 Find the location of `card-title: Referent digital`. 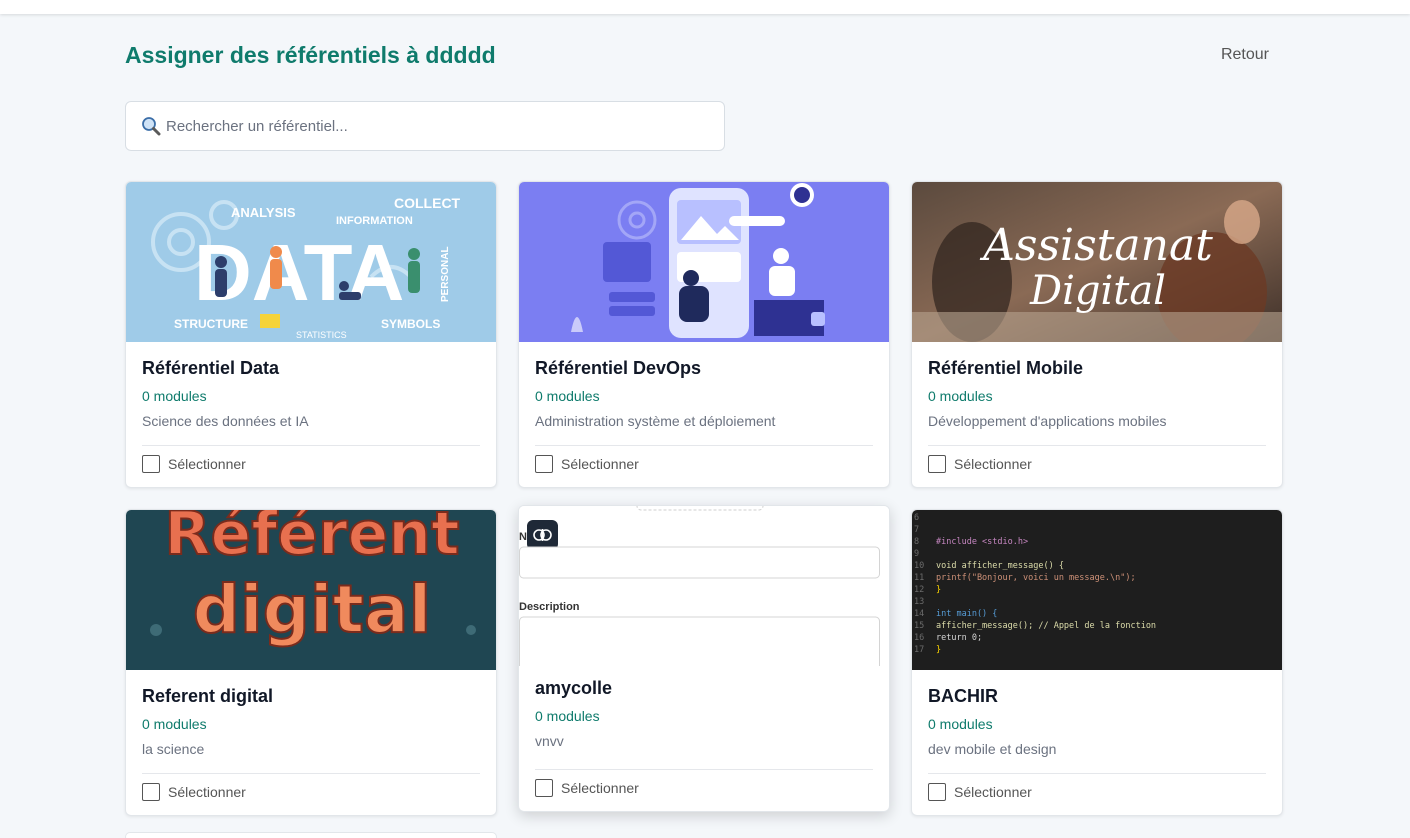

card-title: Referent digital is located at coordinates (208, 696).